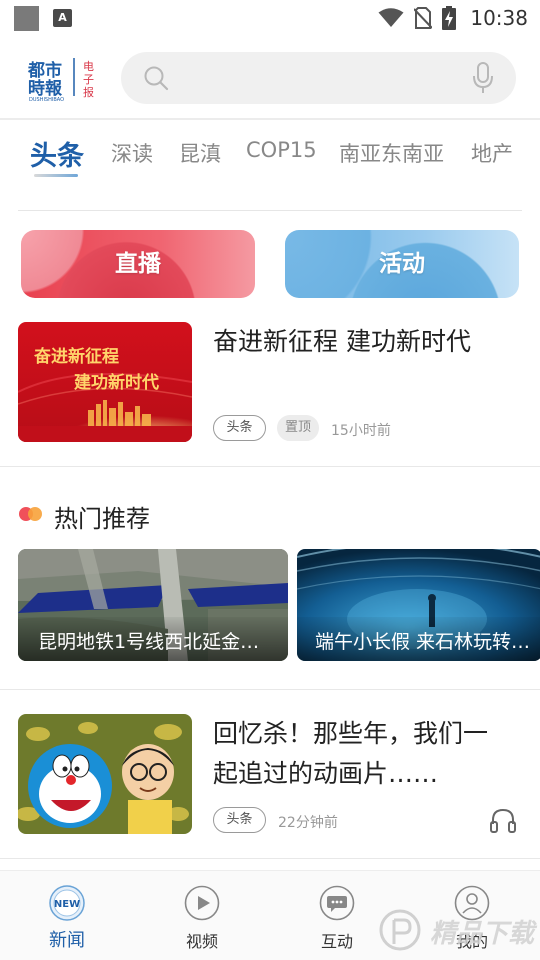 This screenshot has height=960, width=540. Describe the element at coordinates (88, 66) in the screenshot. I see `svg-text: 电` at that location.